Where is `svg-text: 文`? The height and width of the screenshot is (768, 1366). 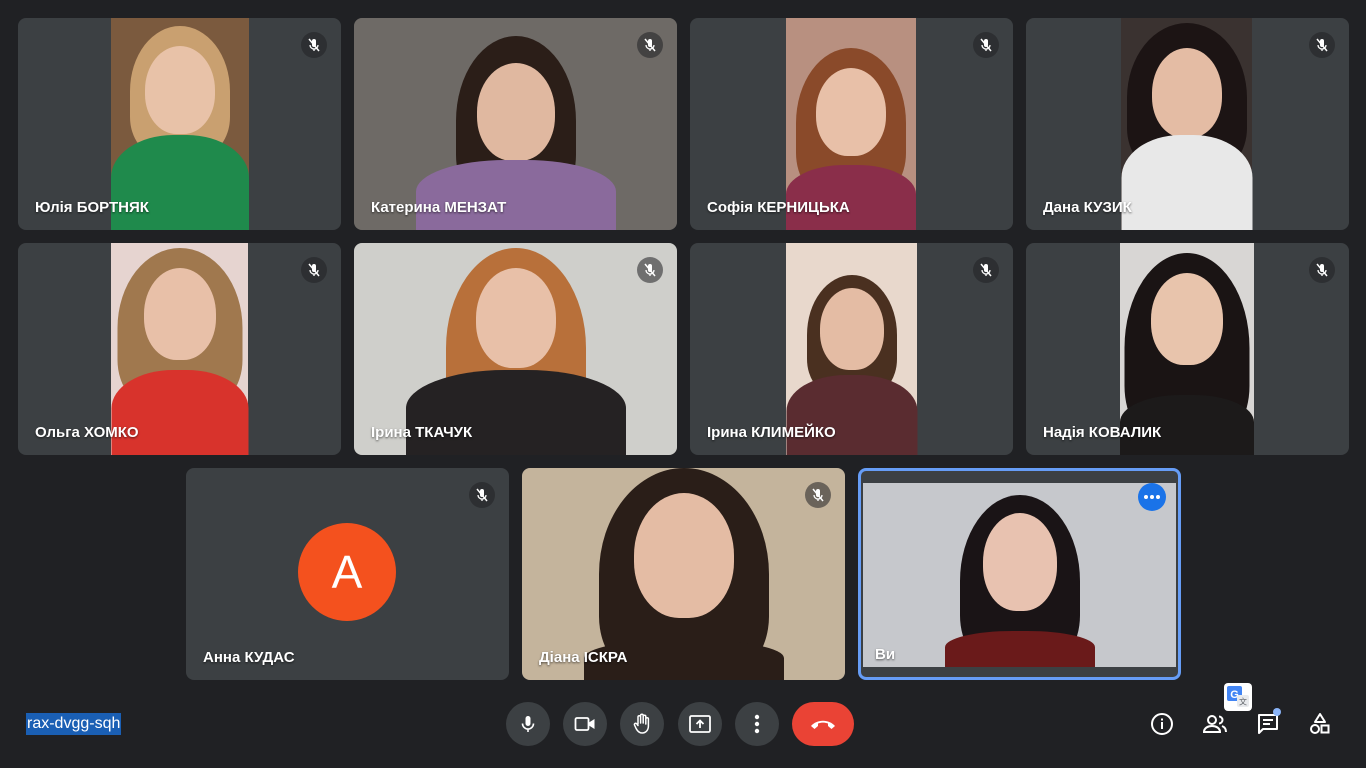
svg-text: 文 is located at coordinates (1243, 702).